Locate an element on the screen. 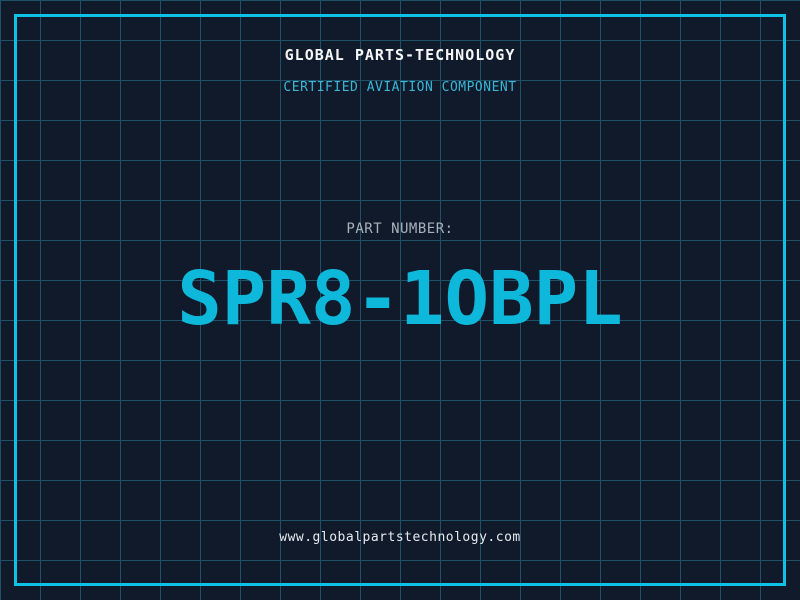  website-url: www.globalpartstechnology.com is located at coordinates (400, 537).